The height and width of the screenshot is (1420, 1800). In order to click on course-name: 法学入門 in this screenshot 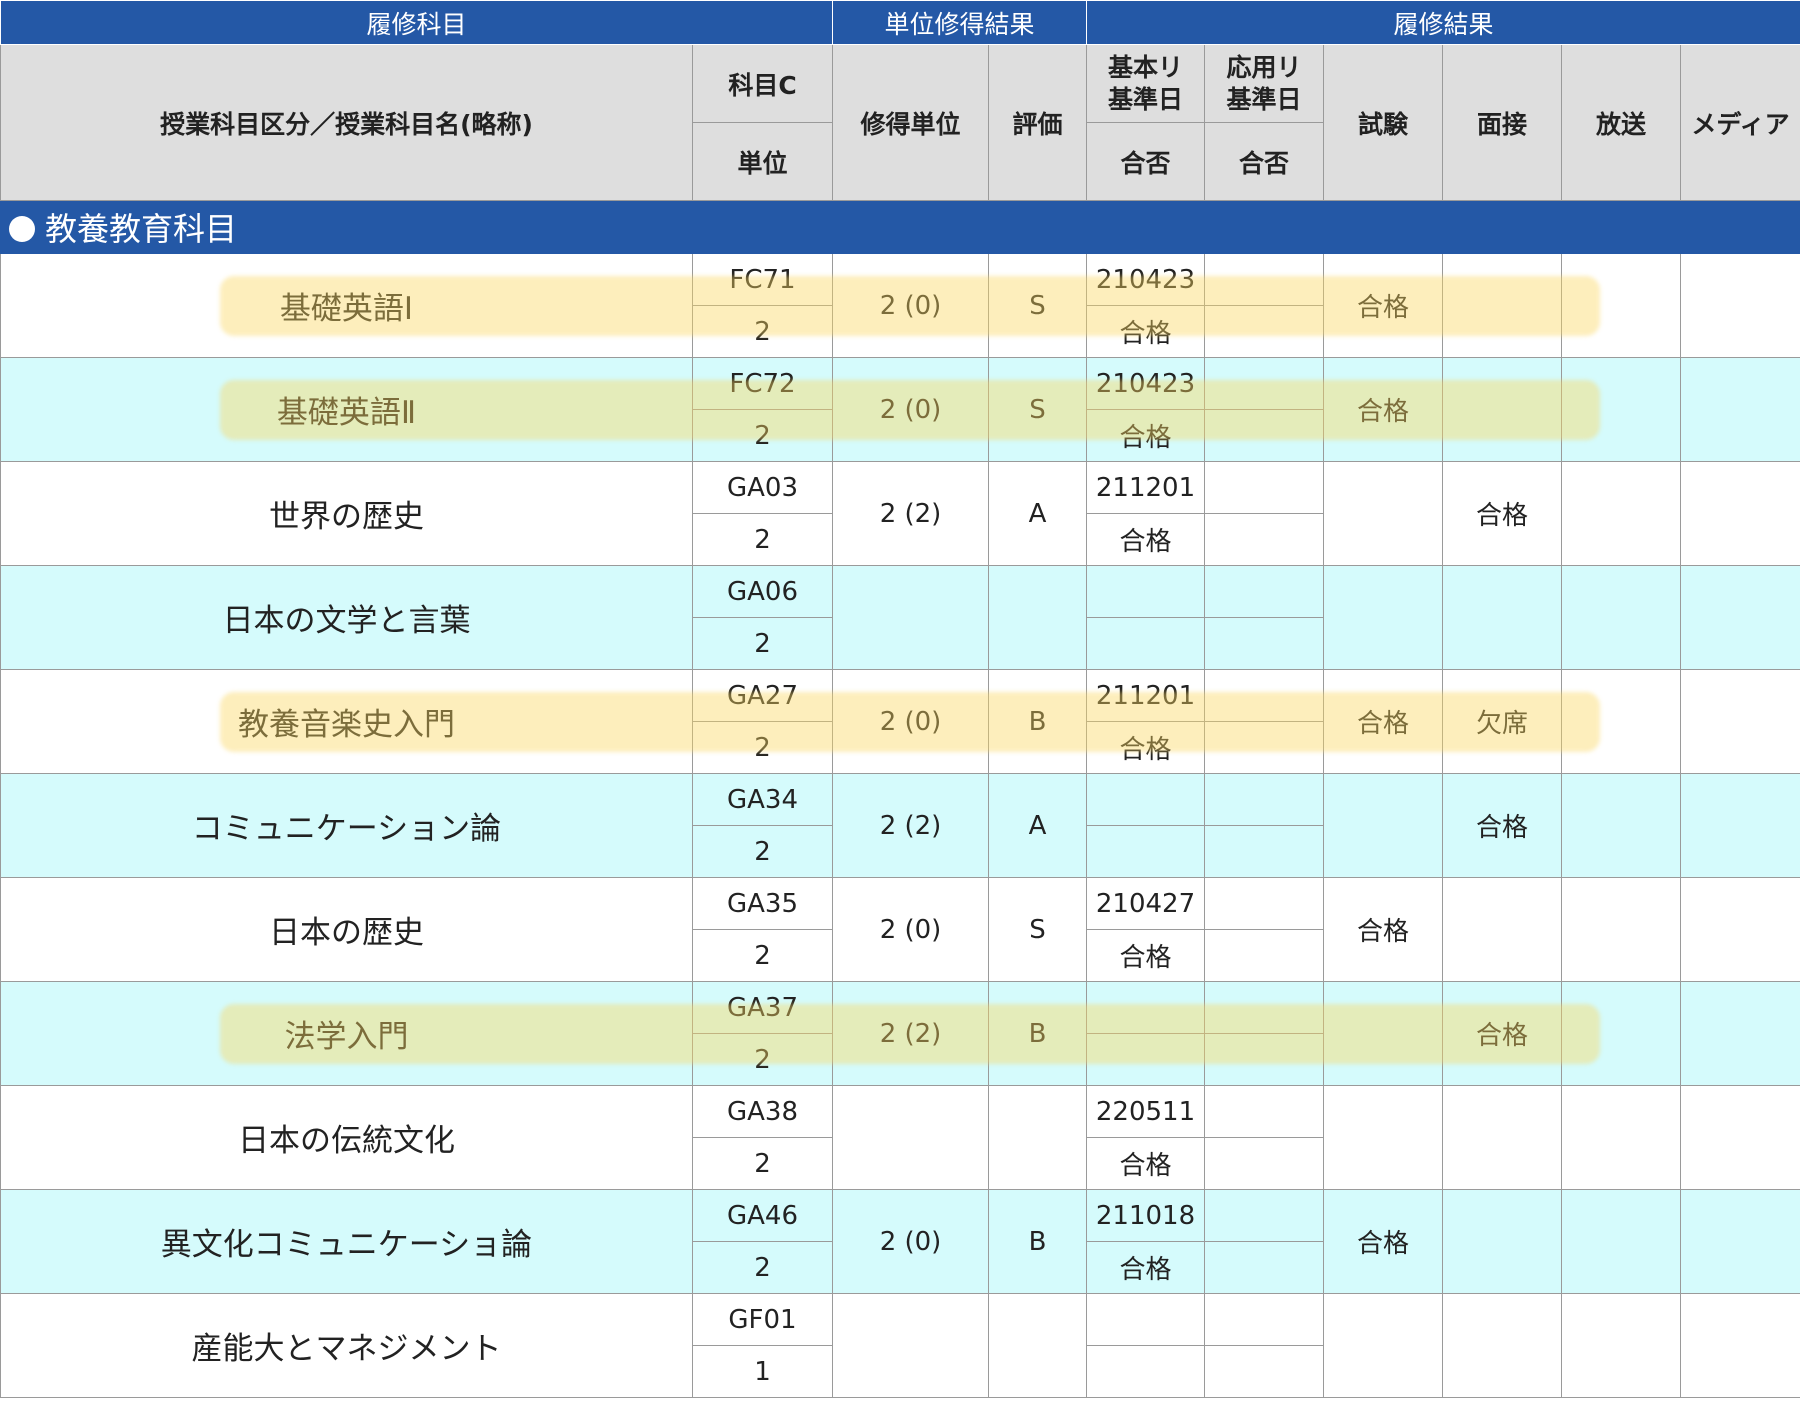, I will do `click(346, 1033)`.